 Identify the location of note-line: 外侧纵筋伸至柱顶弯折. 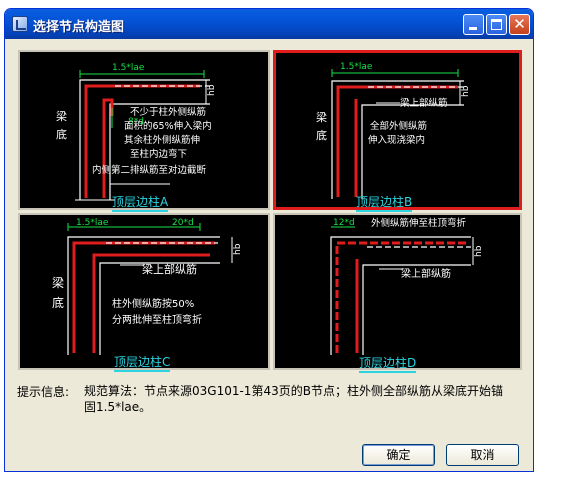
(419, 223).